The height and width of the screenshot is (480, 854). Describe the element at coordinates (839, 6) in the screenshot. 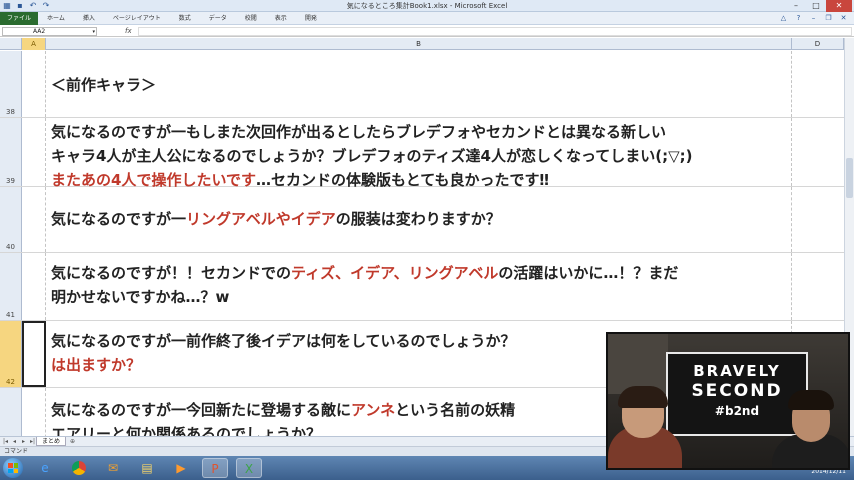

I see `close-button: ✕` at that location.